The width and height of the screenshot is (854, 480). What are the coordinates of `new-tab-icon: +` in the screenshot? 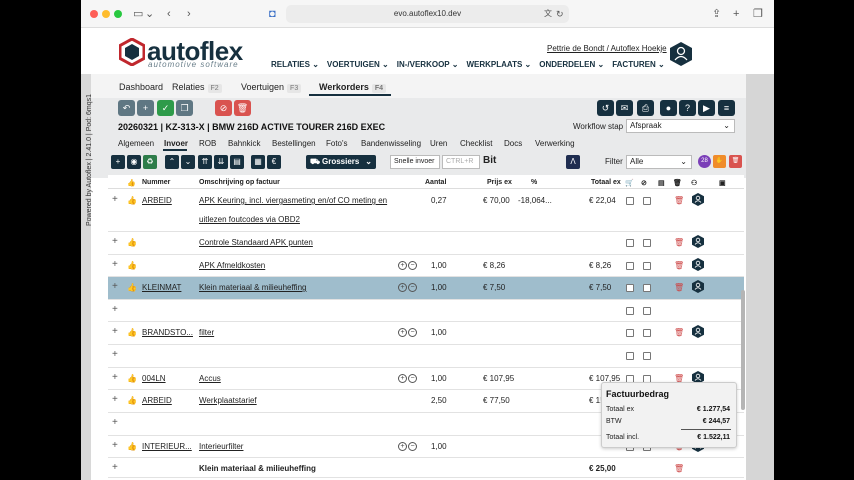 It's located at (736, 14).